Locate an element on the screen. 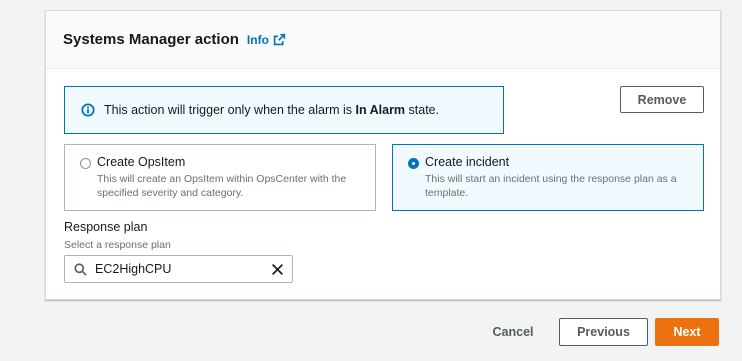 The height and width of the screenshot is (361, 742). response-plan-description: Select a response plan is located at coordinates (117, 245).